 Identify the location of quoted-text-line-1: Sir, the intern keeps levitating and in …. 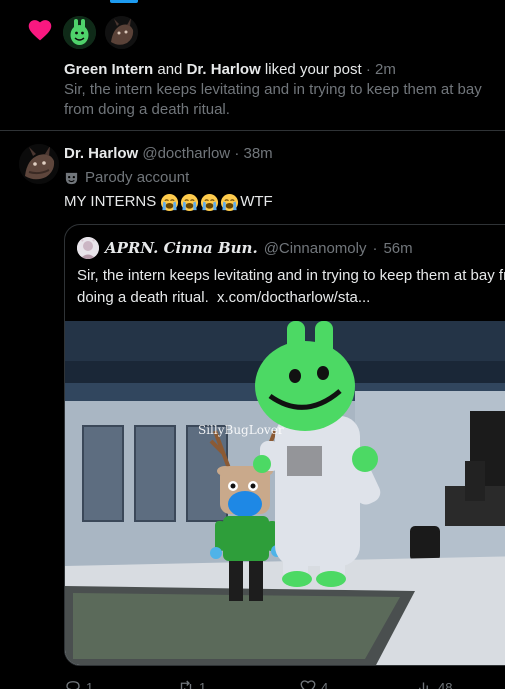
(291, 275).